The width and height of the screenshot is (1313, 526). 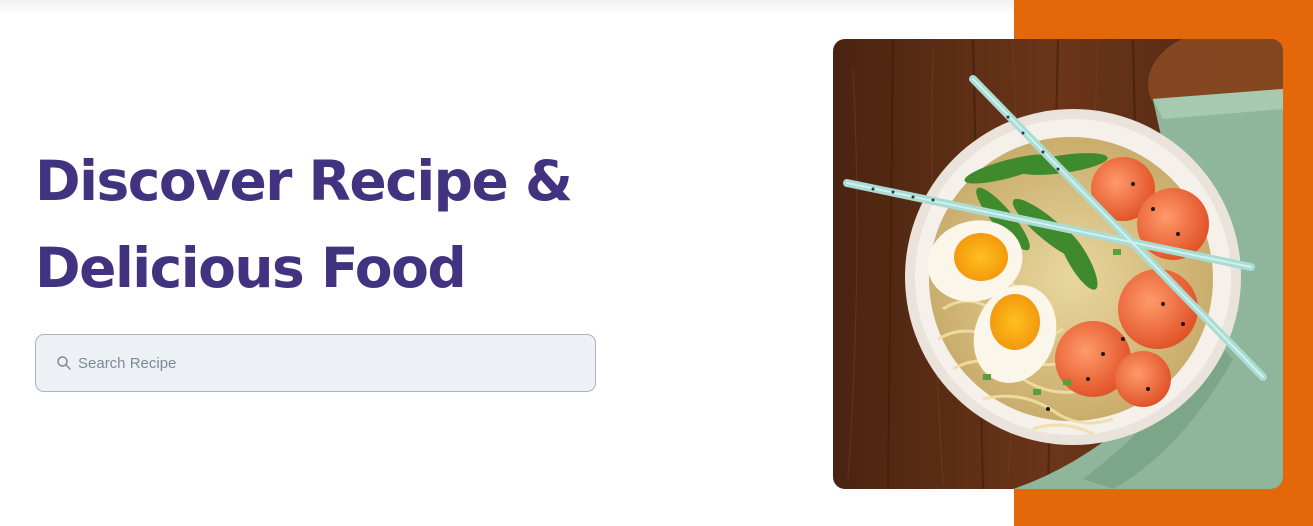 What do you see at coordinates (251, 268) in the screenshot?
I see `hero-title-line-2: Delicious Food` at bounding box center [251, 268].